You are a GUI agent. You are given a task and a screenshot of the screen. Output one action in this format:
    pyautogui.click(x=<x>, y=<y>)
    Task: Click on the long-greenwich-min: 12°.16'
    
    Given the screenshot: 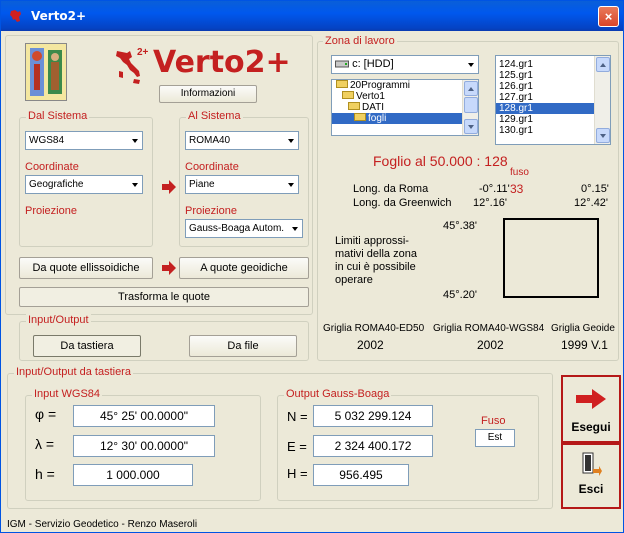 What is the action you would take?
    pyautogui.click(x=490, y=203)
    